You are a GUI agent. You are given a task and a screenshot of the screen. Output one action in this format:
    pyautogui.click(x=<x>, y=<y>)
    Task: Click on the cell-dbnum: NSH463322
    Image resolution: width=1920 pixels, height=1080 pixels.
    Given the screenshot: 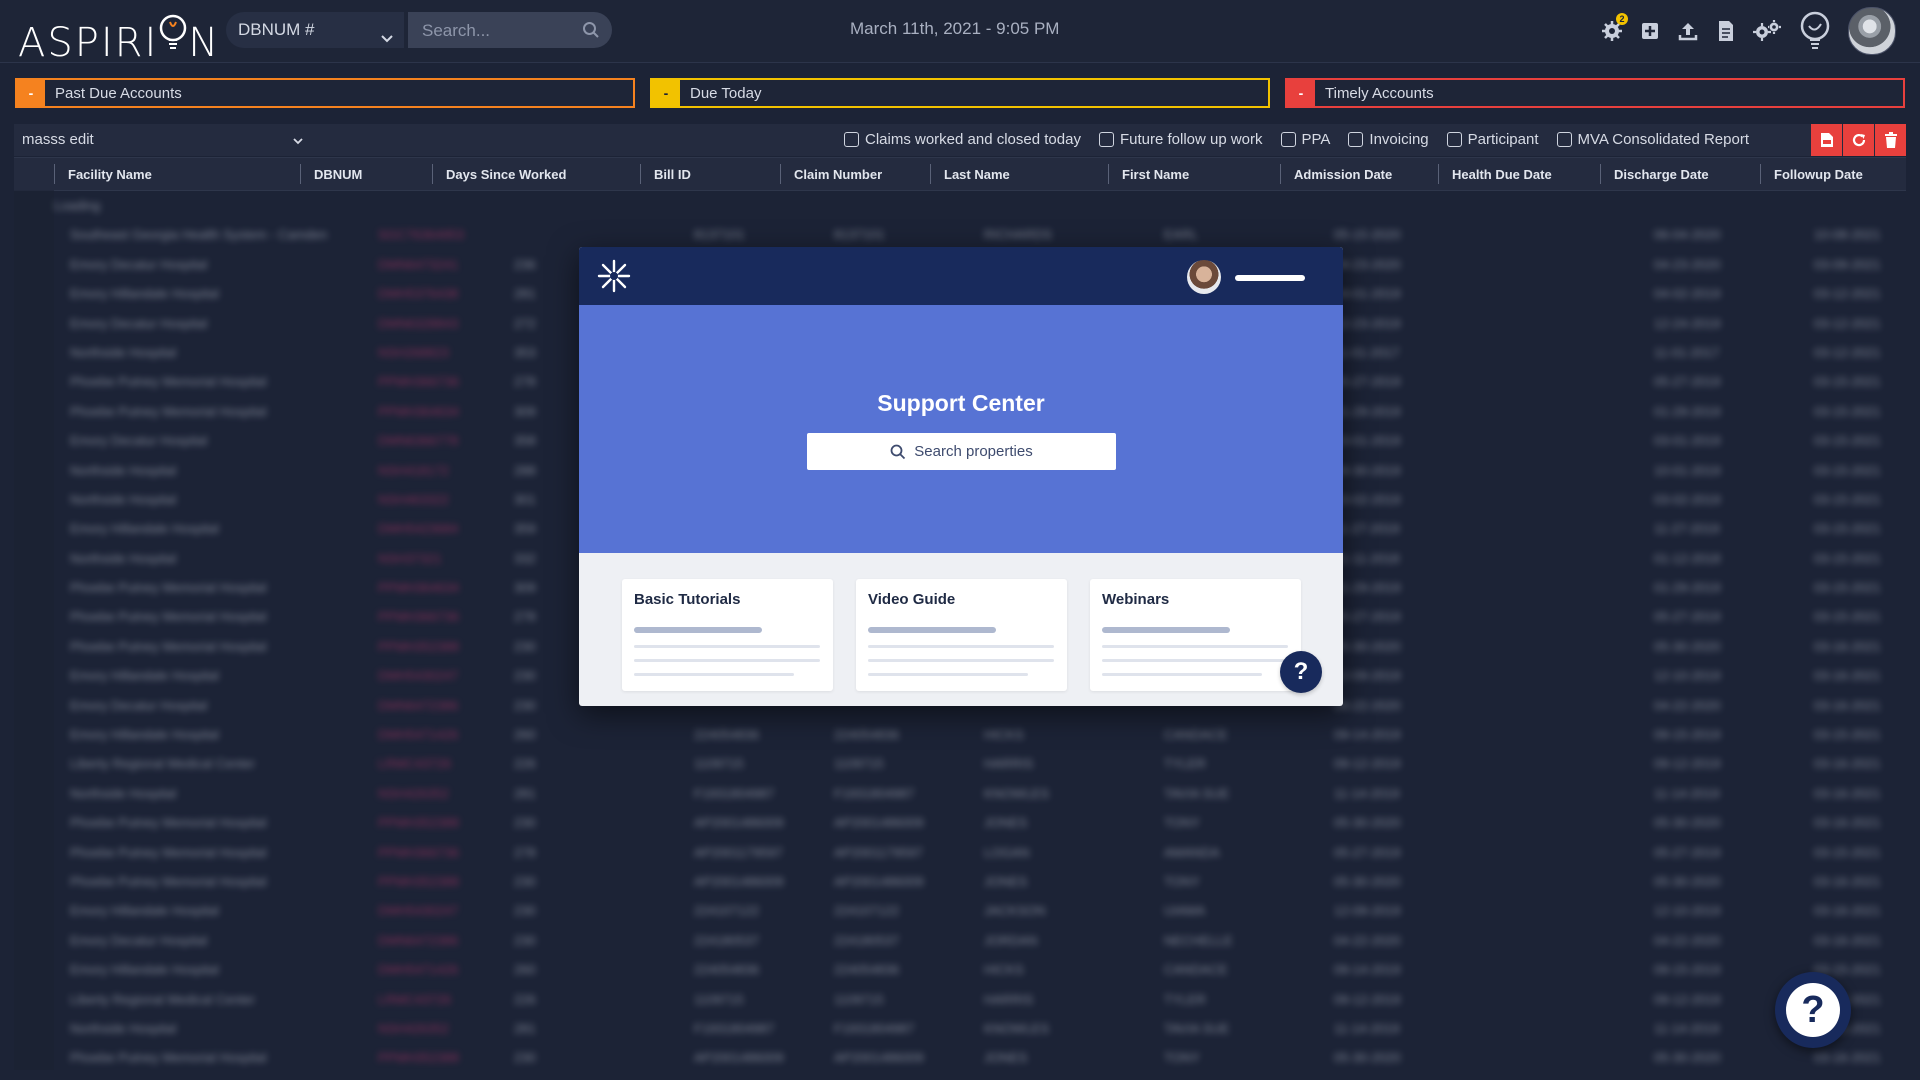 What is the action you would take?
    pyautogui.click(x=413, y=499)
    